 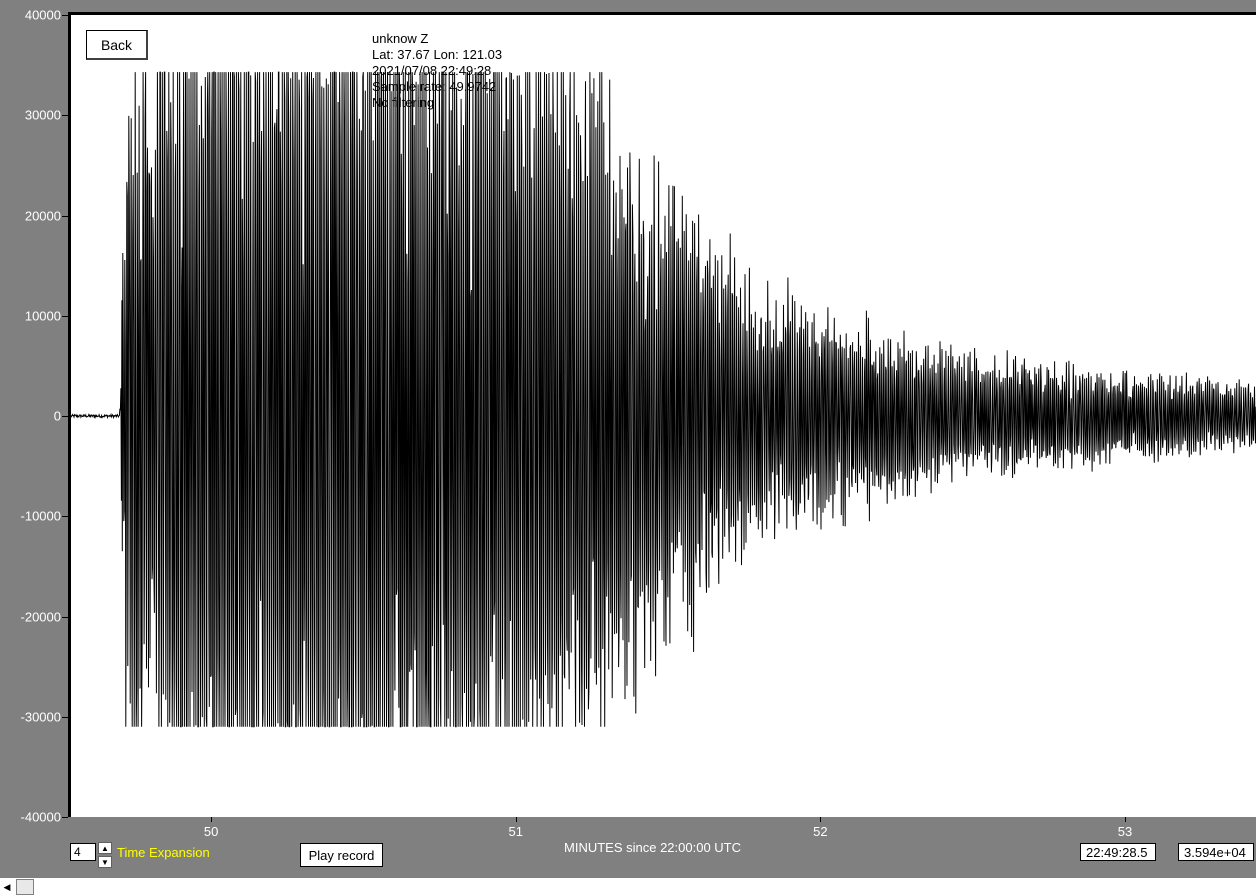 I want to click on arrow-up-icon: ▲, so click(x=105, y=848).